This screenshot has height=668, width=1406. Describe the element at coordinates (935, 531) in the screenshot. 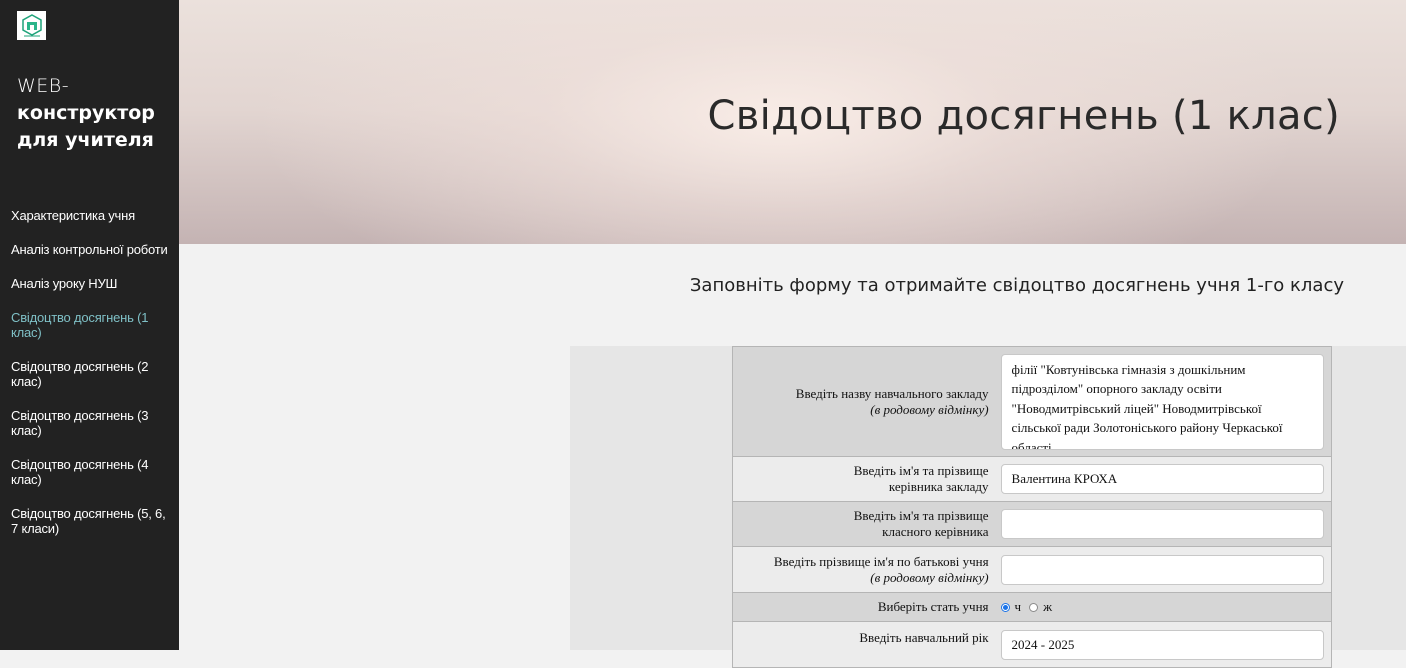

I see `teacher-label-line2: класного керівника` at that location.